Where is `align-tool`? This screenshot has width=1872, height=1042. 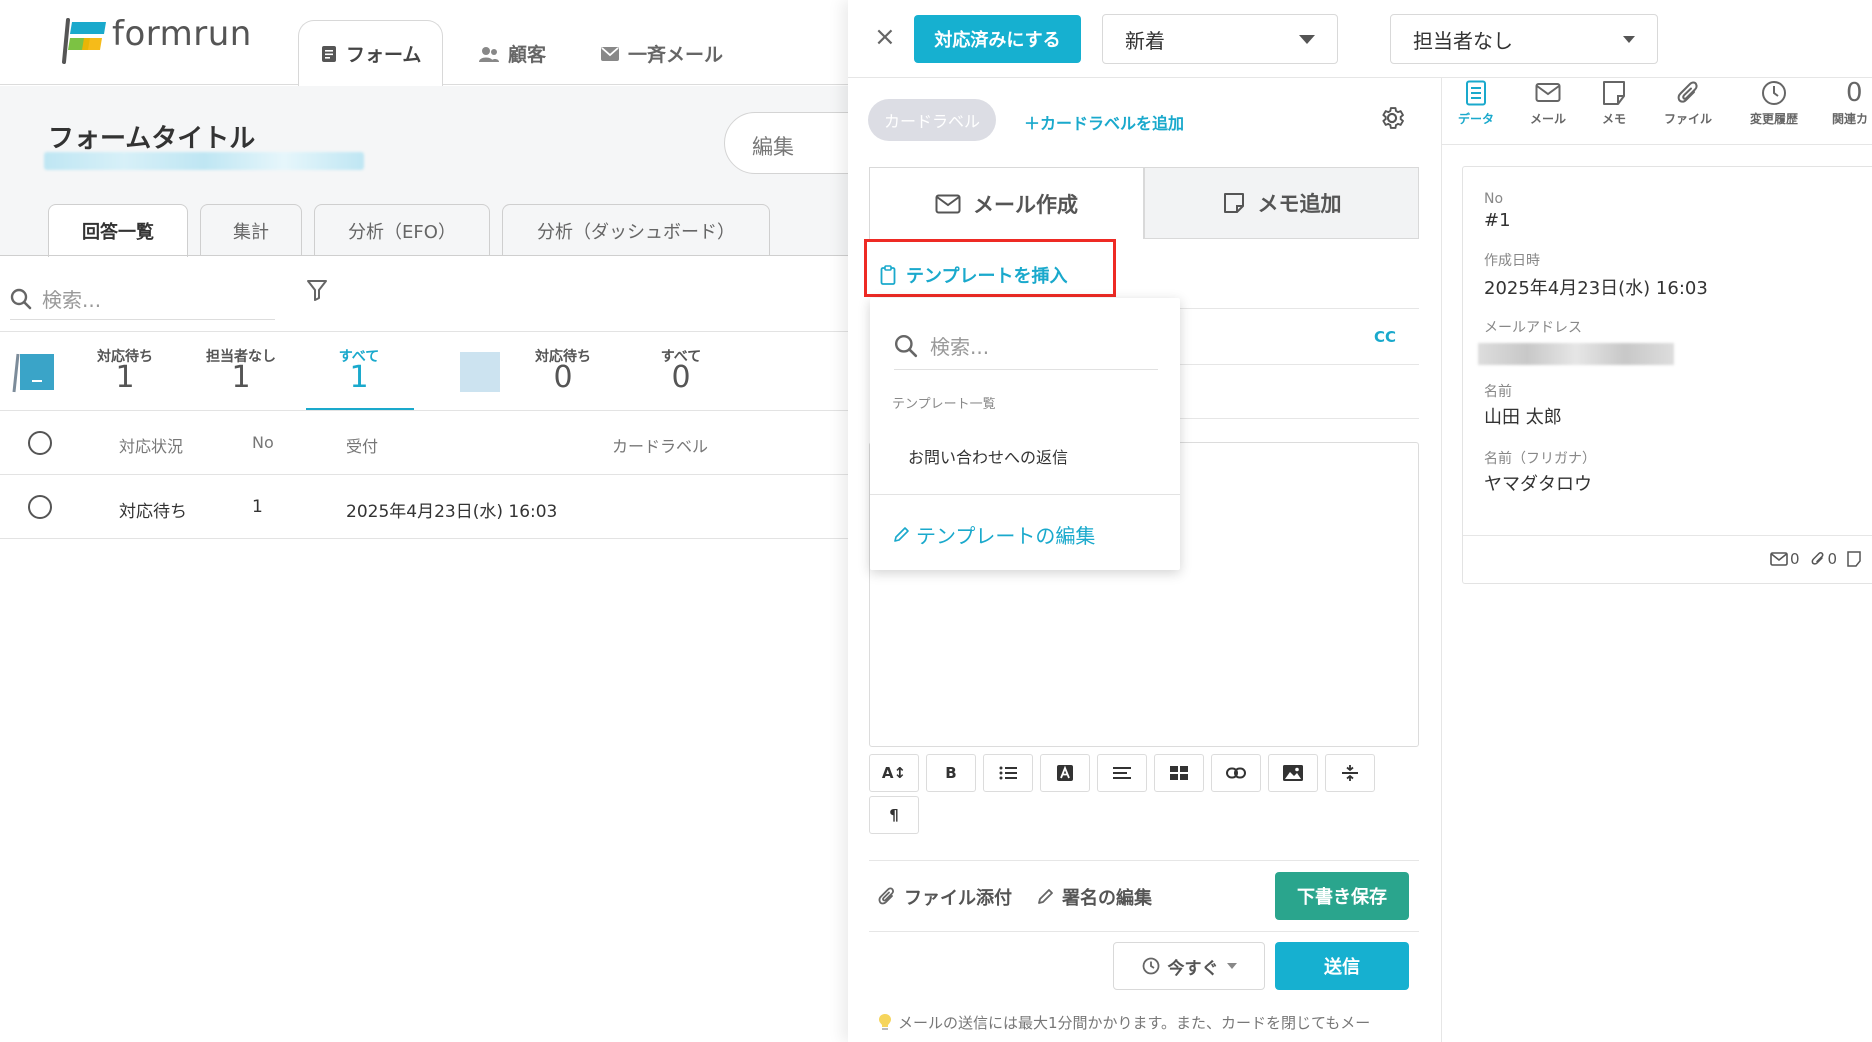
align-tool is located at coordinates (1122, 773).